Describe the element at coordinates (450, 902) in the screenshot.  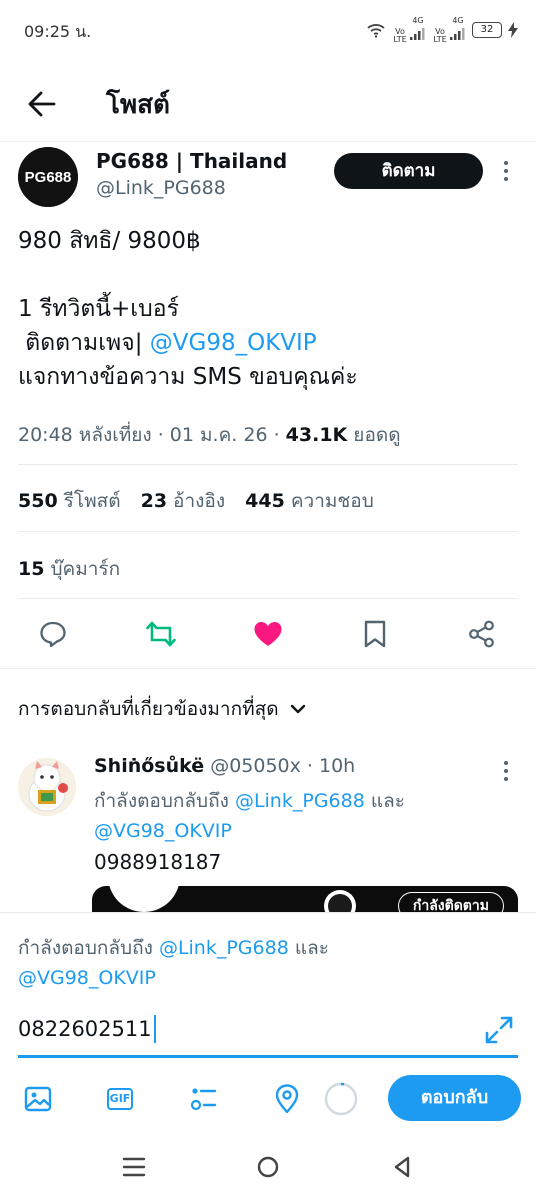
I see `media-following-button: กำลังติดตาม` at that location.